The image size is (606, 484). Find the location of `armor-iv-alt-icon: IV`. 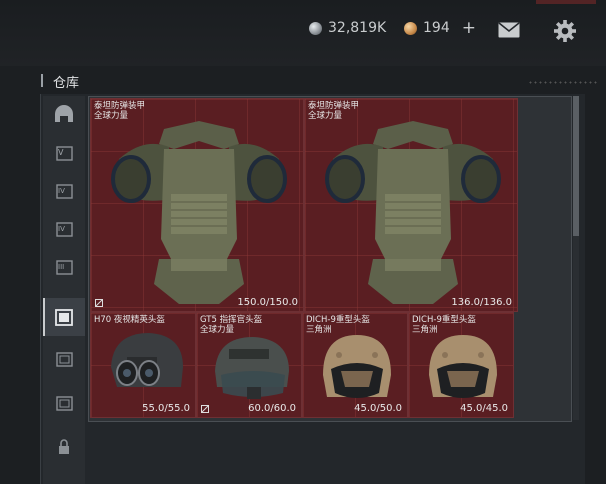

armor-iv-alt-icon: IV is located at coordinates (64, 229).